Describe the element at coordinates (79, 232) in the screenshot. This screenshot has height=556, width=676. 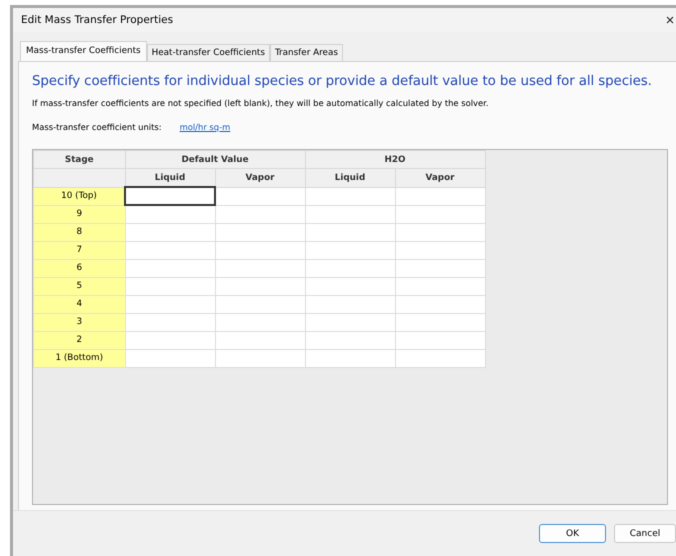
I see `stage-cell: 8` at that location.